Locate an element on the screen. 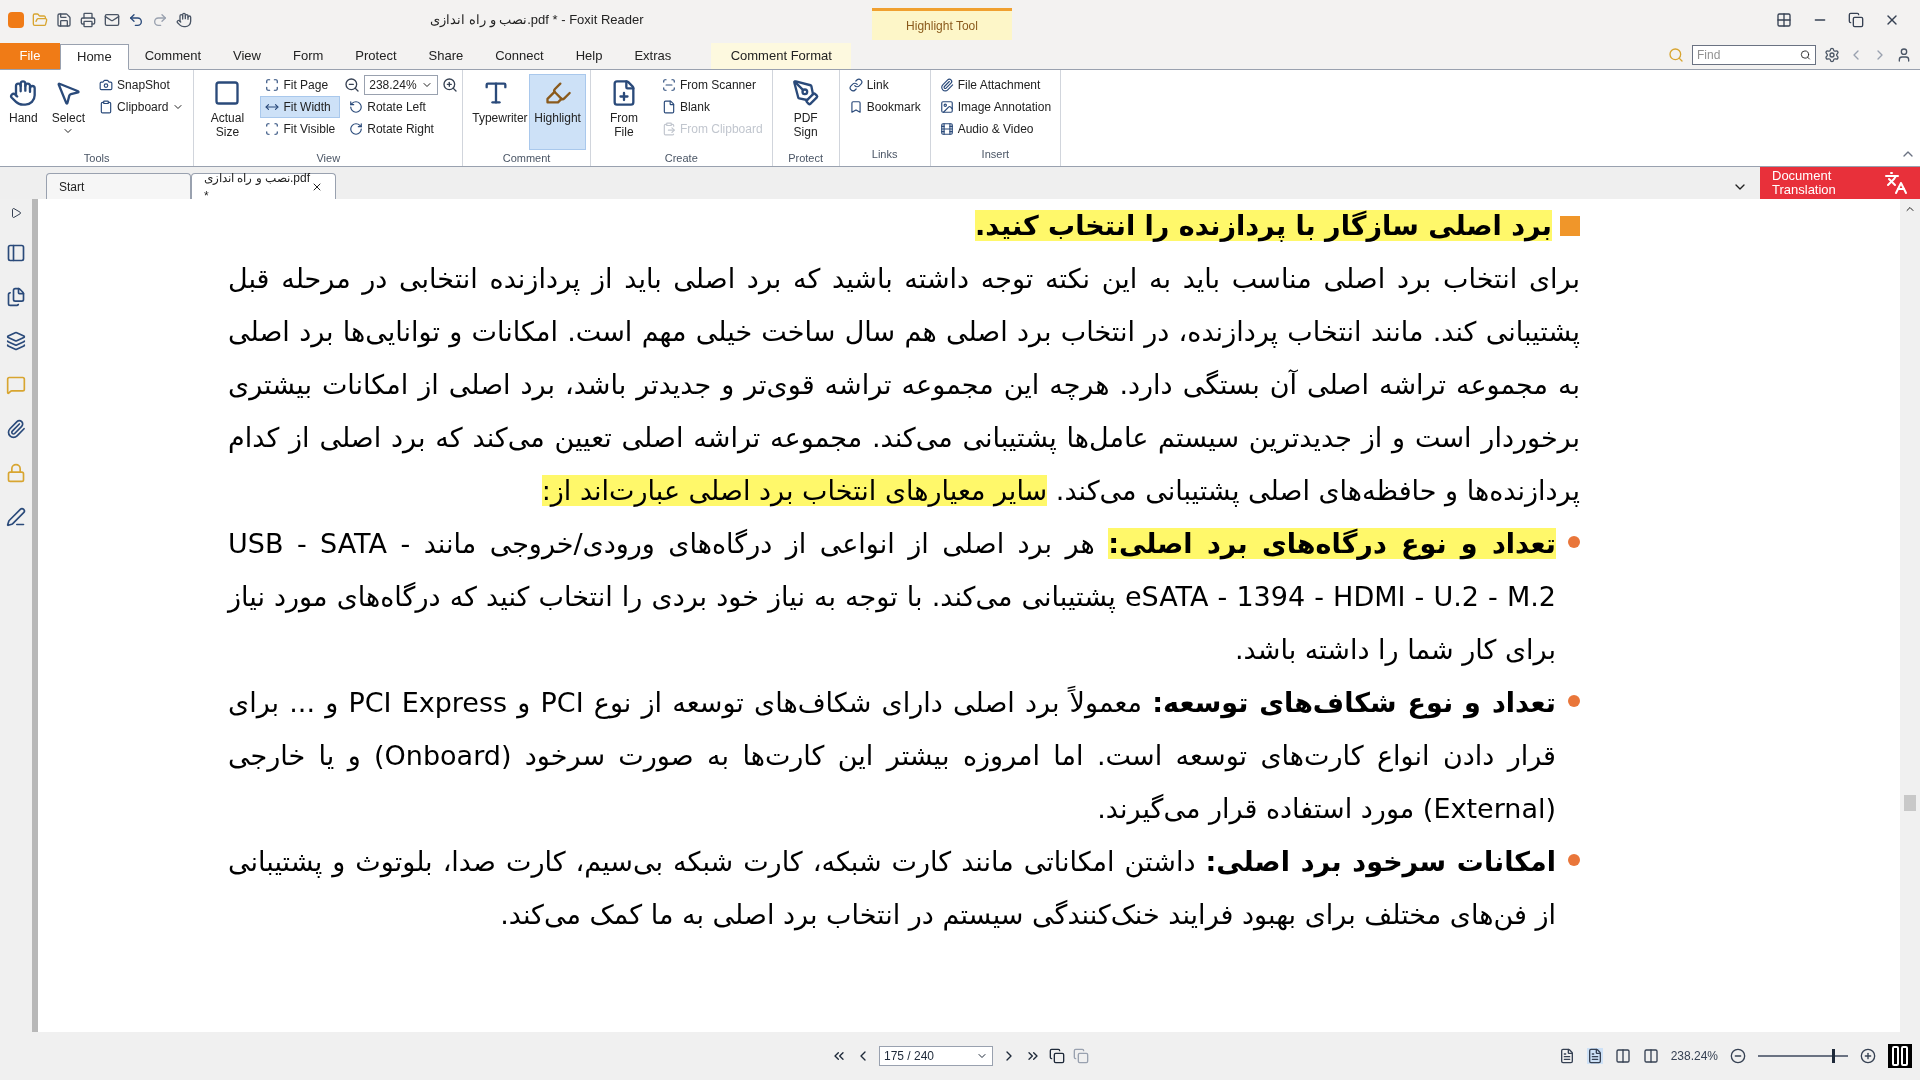 This screenshot has height=1080, width=1920. link-icon is located at coordinates (855, 85).